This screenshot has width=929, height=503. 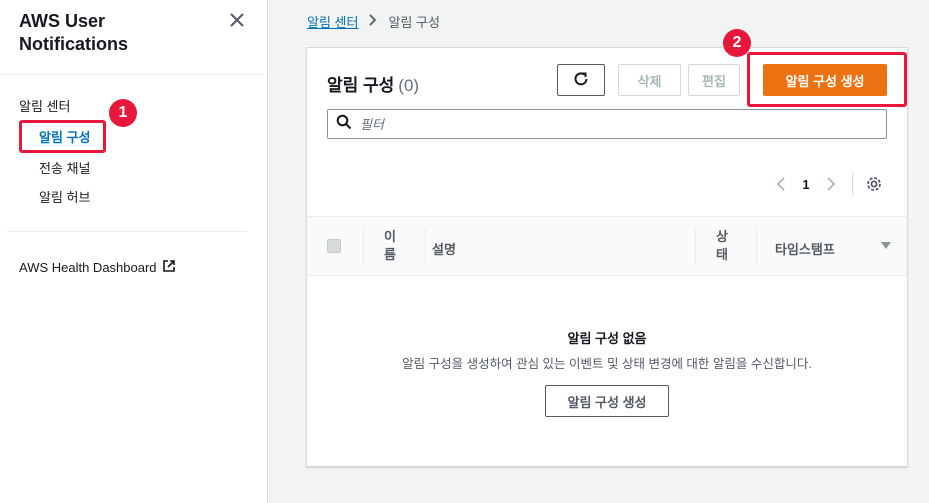 I want to click on select-all-checkbox, so click(x=334, y=246).